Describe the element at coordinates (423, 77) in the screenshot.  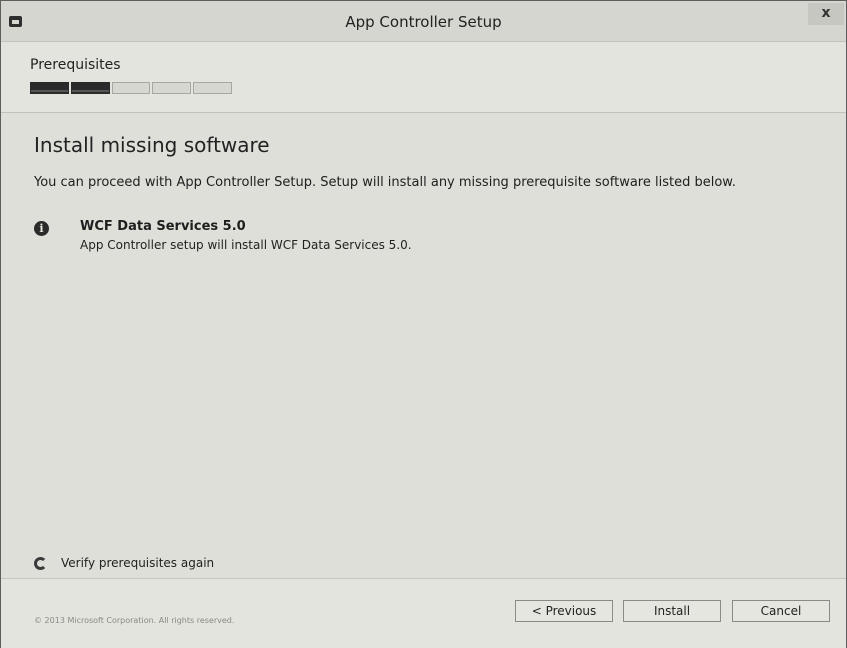
I see `wizard-header: Prerequisites` at that location.